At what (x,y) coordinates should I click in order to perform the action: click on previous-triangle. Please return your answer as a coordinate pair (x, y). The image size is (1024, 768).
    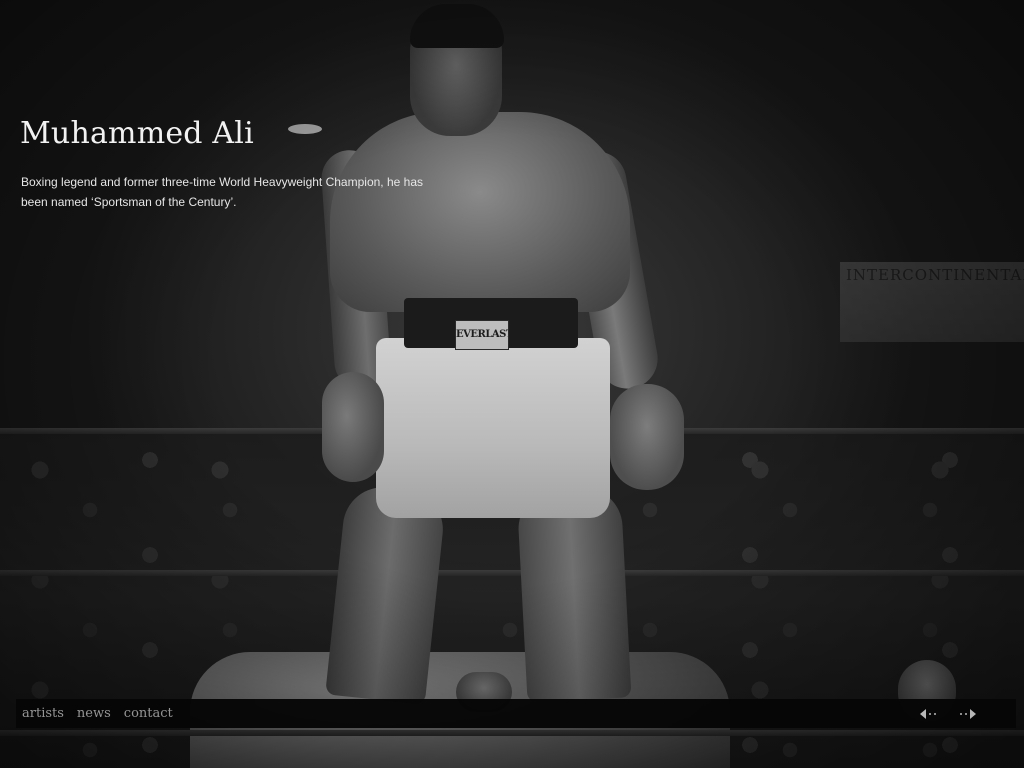
    Looking at the image, I should click on (923, 713).